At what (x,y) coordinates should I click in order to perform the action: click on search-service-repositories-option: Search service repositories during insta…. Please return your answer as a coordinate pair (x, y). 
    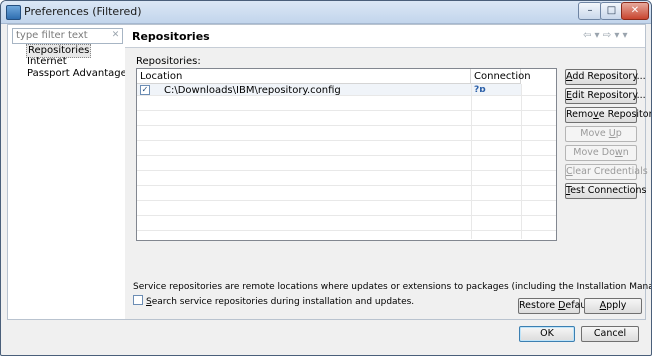
    Looking at the image, I should click on (273, 301).